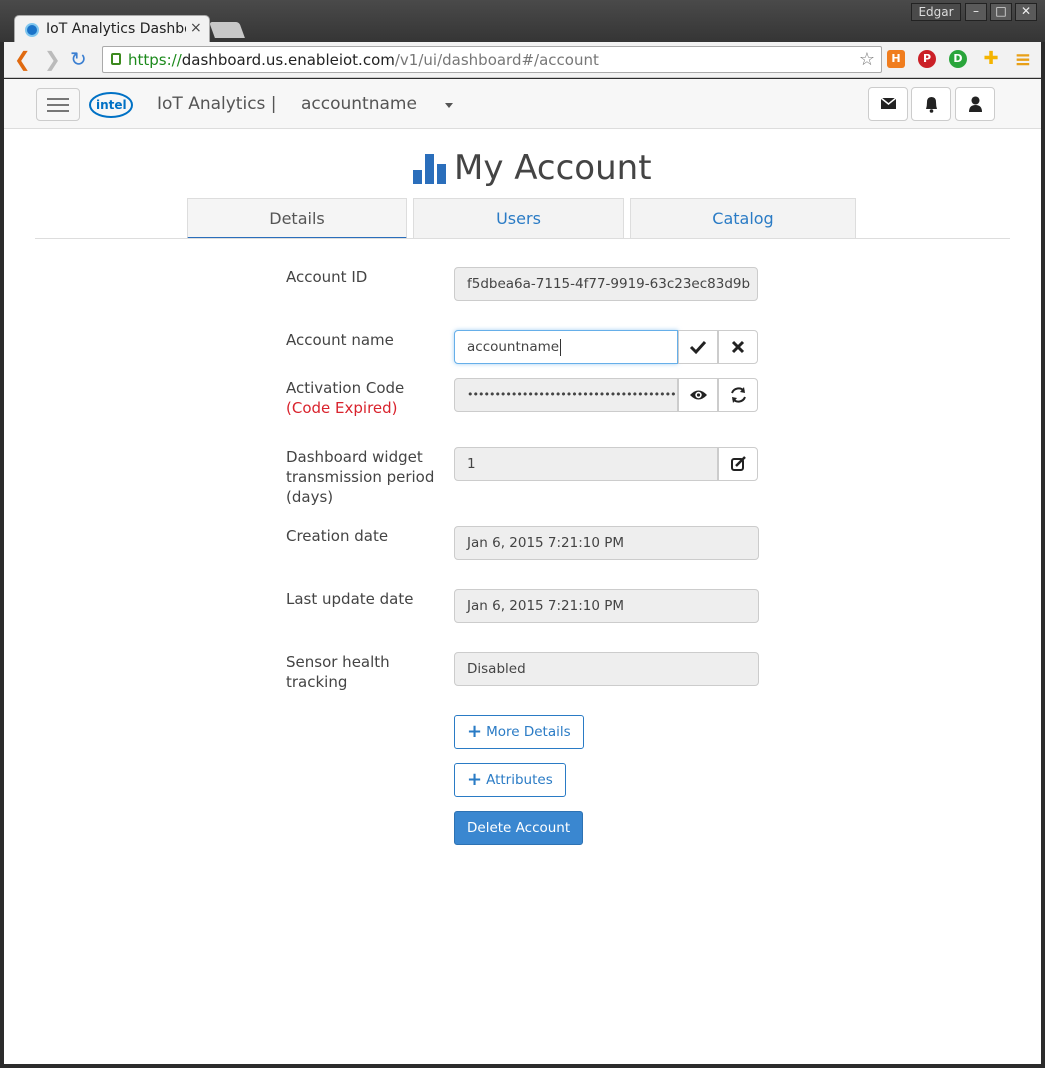 This screenshot has width=1045, height=1068. What do you see at coordinates (340, 340) in the screenshot?
I see `account-name-label: Account name` at bounding box center [340, 340].